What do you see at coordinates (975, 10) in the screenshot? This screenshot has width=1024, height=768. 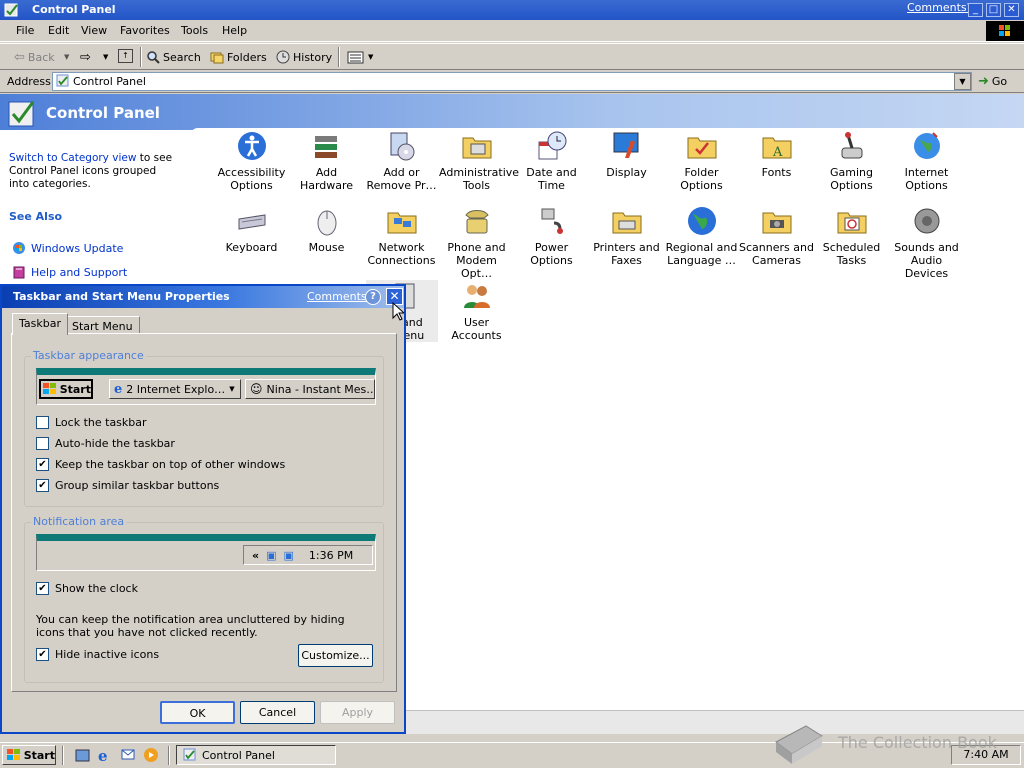 I see `minimize-button: _` at bounding box center [975, 10].